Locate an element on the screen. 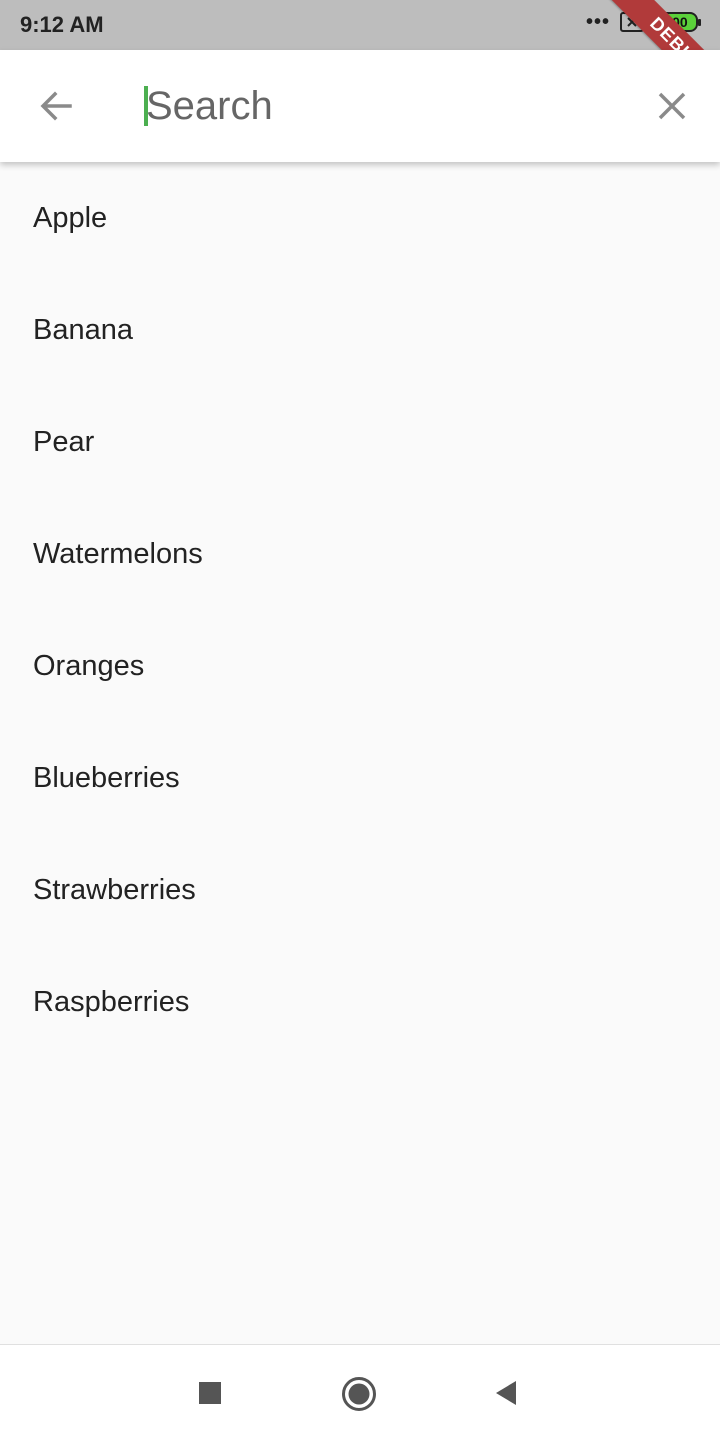 Image resolution: width=720 pixels, height=1441 pixels. search-app-bar is located at coordinates (360, 106).